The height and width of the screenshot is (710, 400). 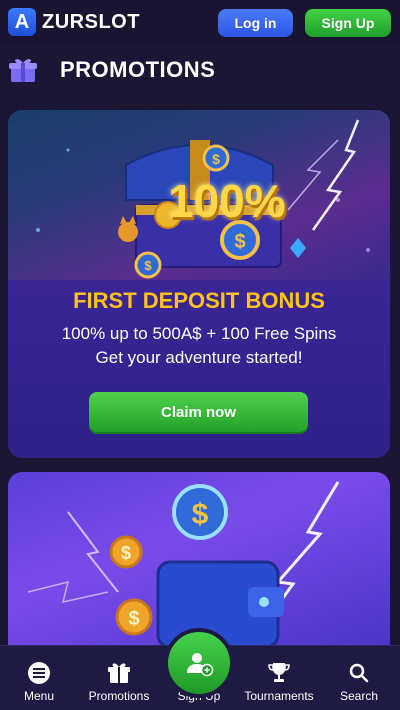 I want to click on signup-fab-button, so click(x=199, y=663).